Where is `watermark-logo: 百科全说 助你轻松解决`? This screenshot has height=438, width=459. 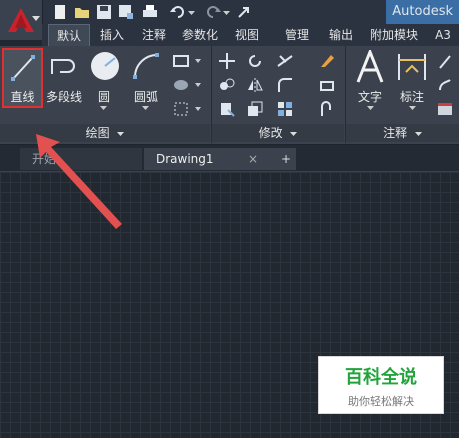 watermark-logo: 百科全说 助你轻松解决 is located at coordinates (381, 385).